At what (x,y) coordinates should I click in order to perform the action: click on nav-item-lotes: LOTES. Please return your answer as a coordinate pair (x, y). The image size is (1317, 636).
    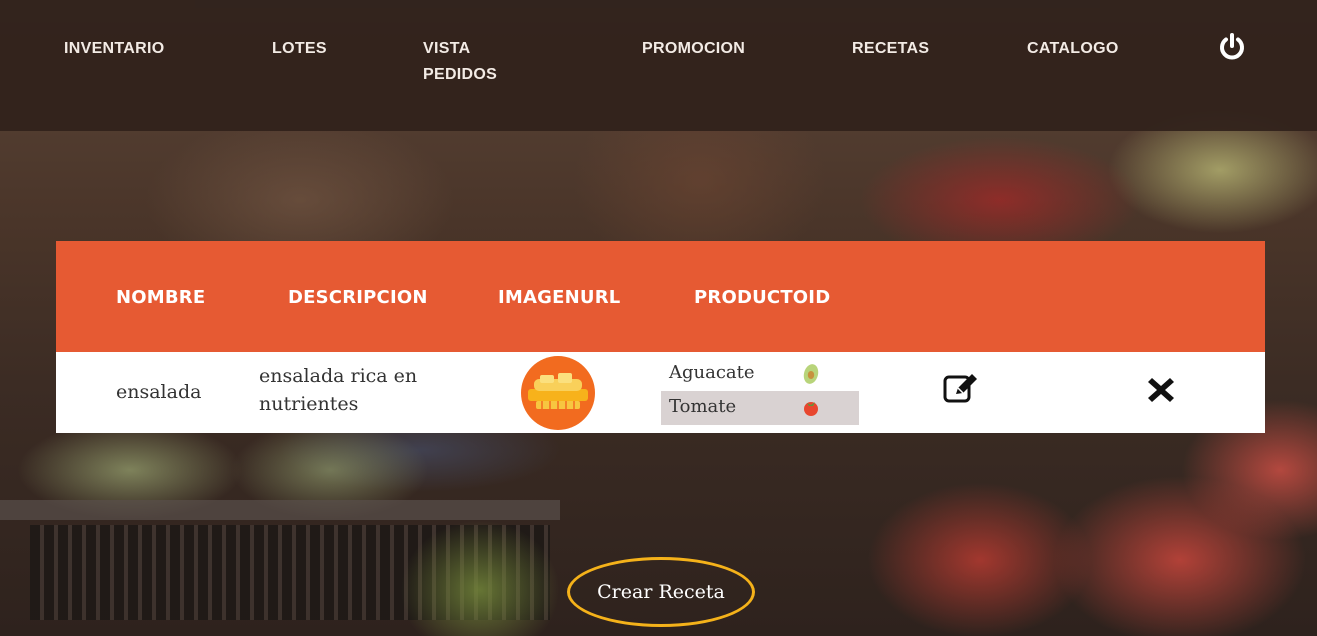
    Looking at the image, I should click on (299, 49).